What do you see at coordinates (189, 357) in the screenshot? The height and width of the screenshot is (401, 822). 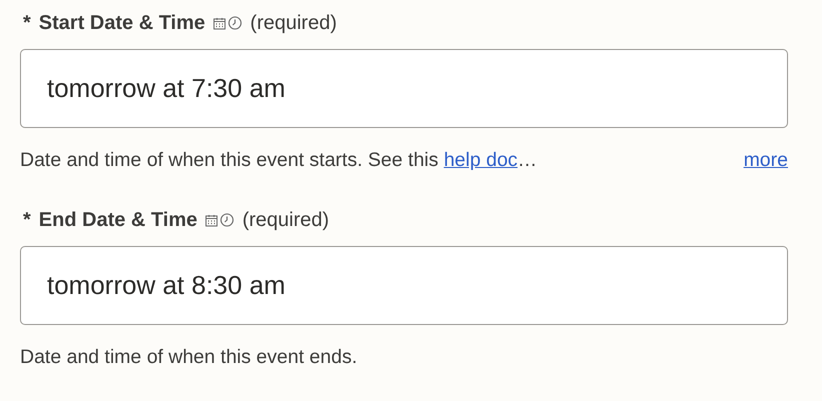 I see `help-text: Date and time of when this event ends.` at bounding box center [189, 357].